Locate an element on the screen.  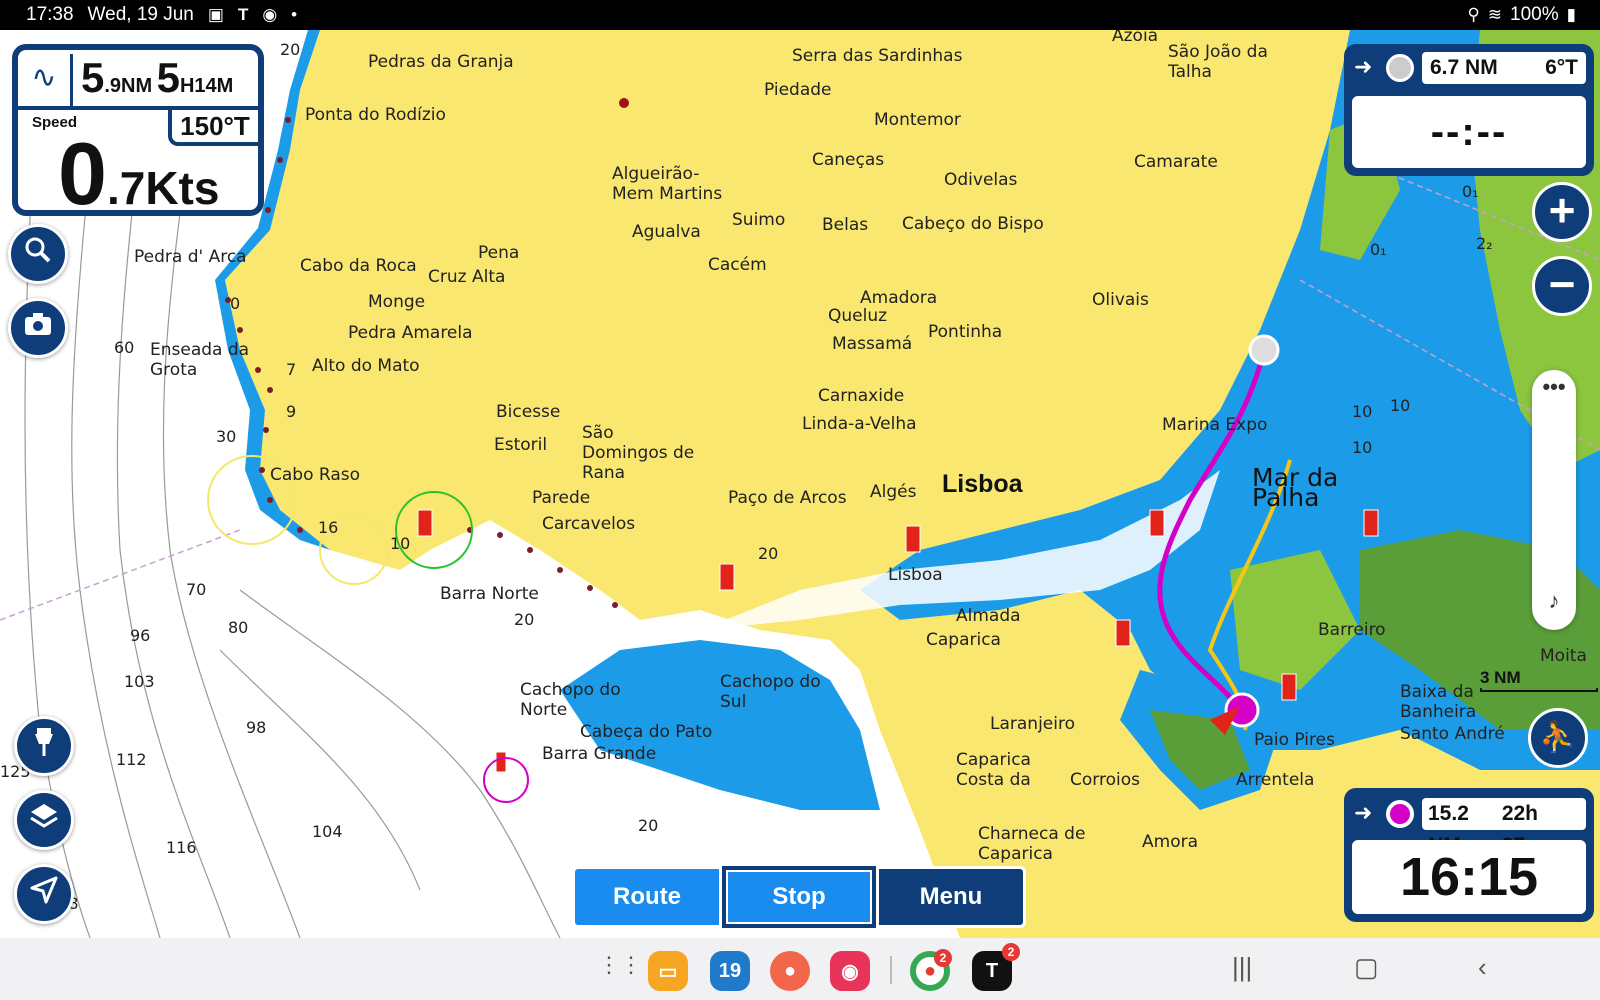
minutes-unit: M is located at coordinates (225, 86).